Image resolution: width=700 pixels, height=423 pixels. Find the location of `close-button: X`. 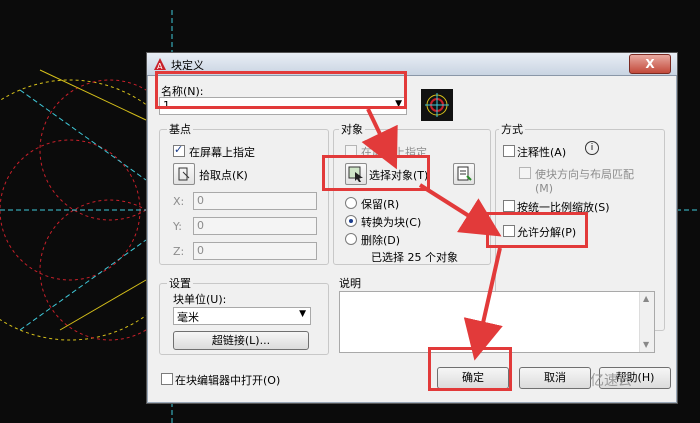

close-button: X is located at coordinates (650, 64).